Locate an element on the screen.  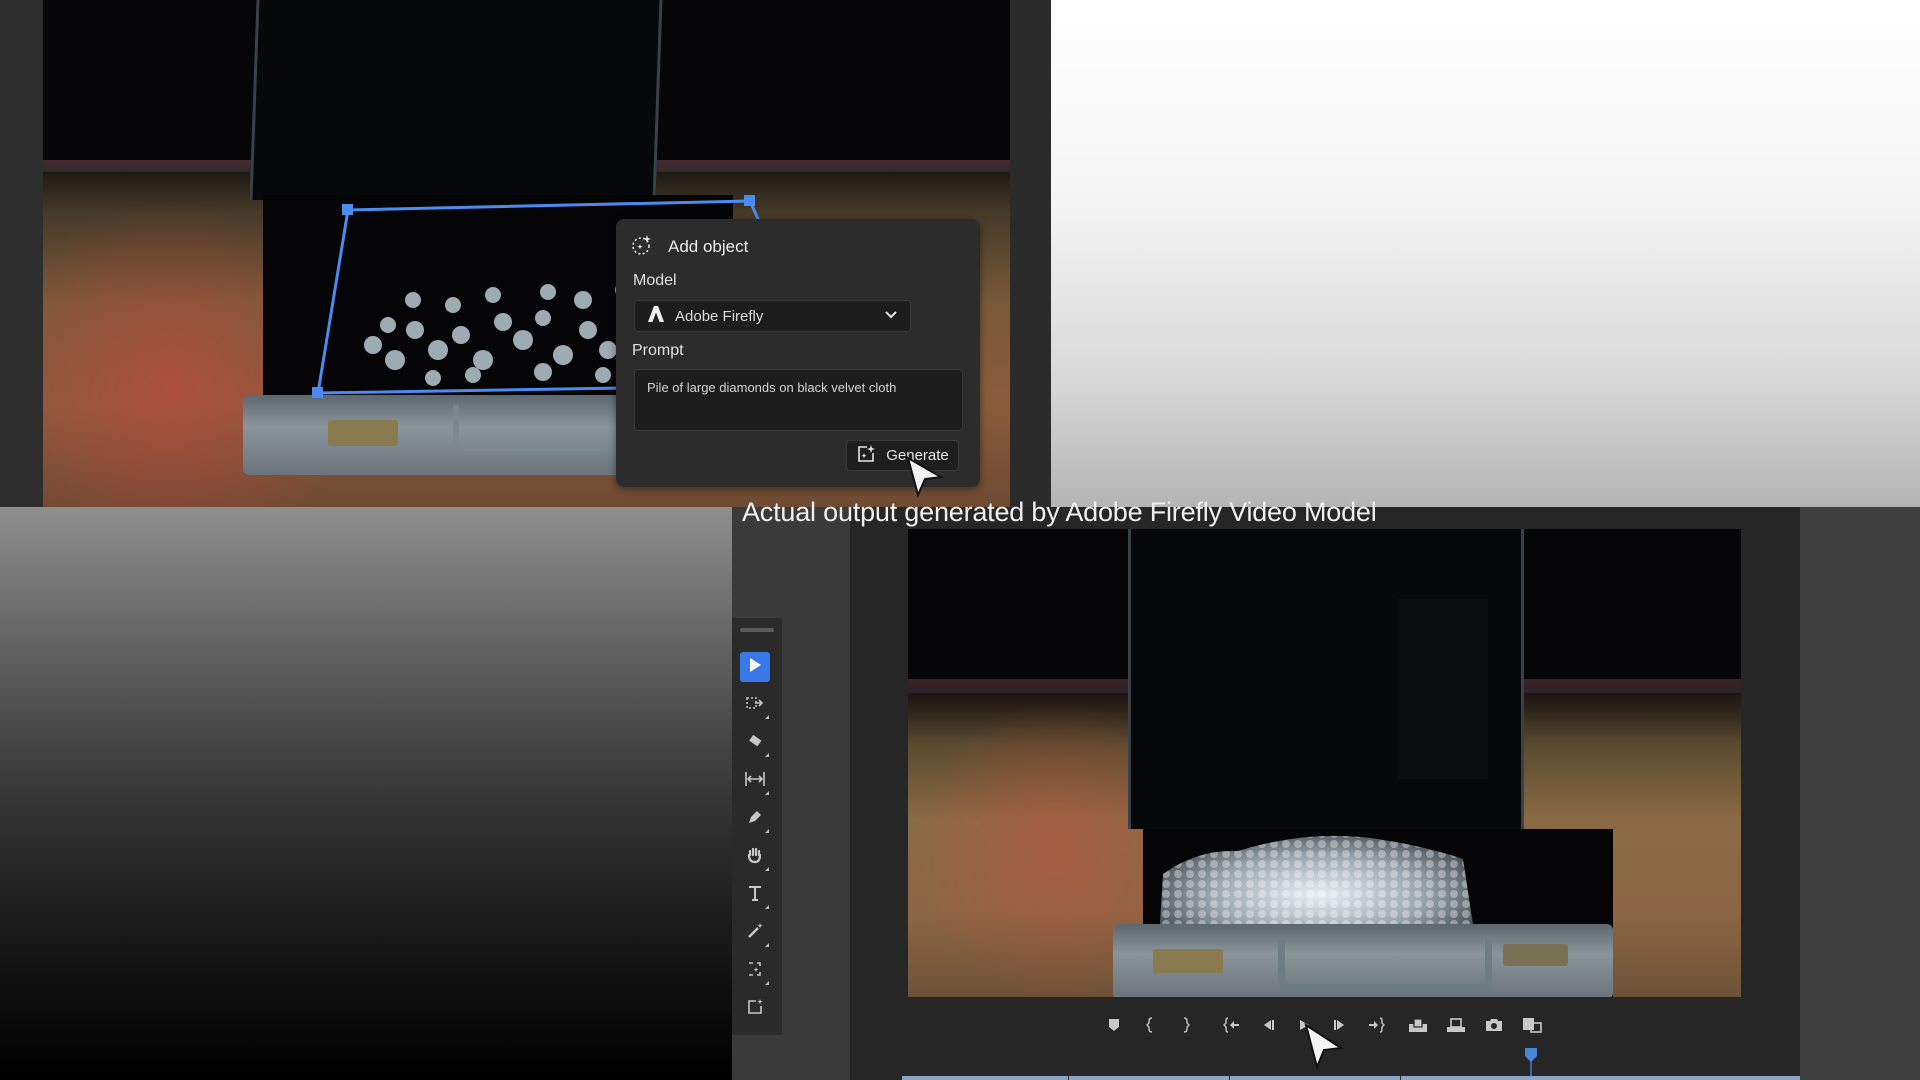
arrow-pointer-icon is located at coordinates (755, 667).